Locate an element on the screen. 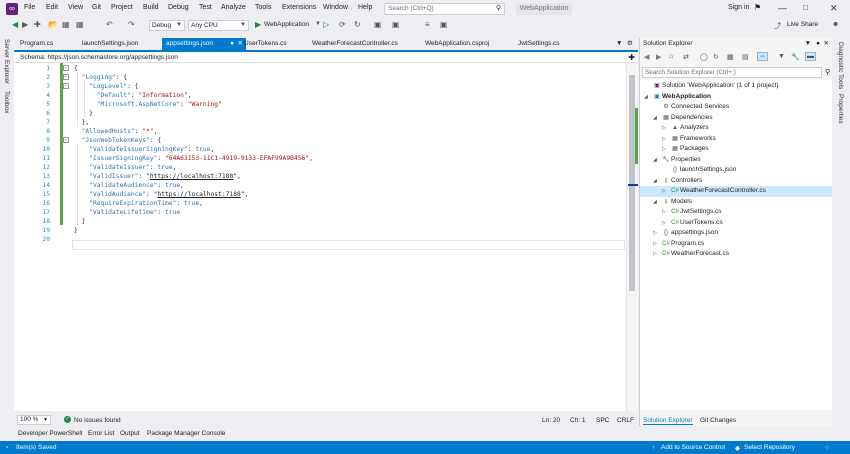  home-icon: ⌂ is located at coordinates (671, 56).